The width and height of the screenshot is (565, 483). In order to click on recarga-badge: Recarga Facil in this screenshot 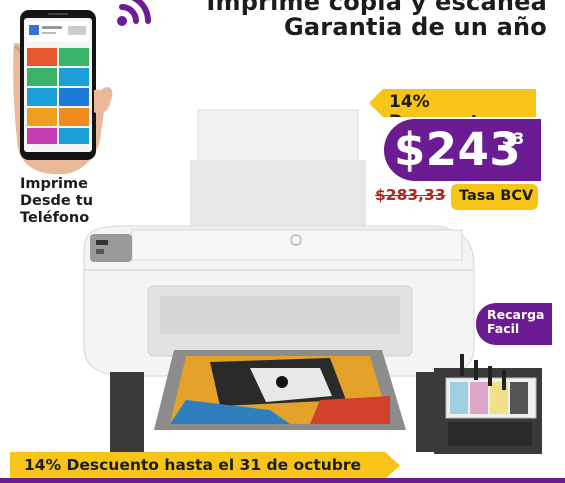, I will do `click(514, 324)`.